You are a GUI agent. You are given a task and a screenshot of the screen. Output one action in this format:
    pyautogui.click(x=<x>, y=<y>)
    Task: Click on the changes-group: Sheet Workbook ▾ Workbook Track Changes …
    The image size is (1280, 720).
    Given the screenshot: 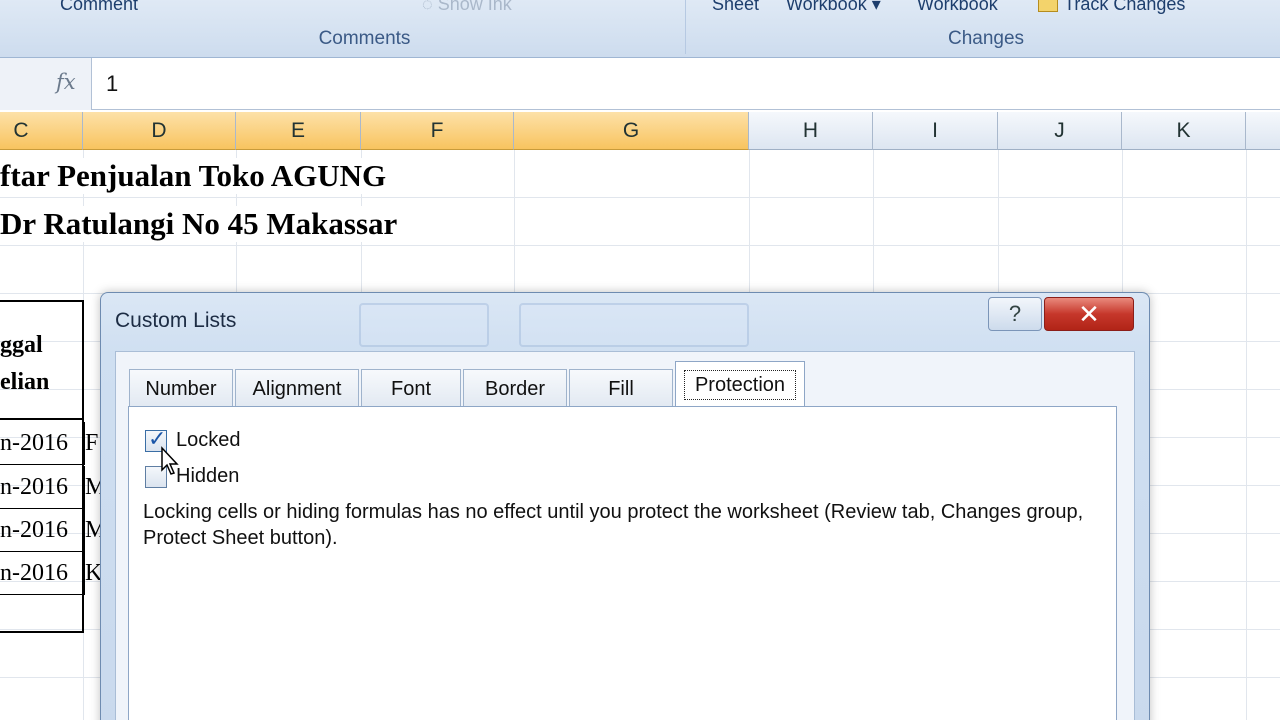 What is the action you would take?
    pyautogui.click(x=986, y=27)
    